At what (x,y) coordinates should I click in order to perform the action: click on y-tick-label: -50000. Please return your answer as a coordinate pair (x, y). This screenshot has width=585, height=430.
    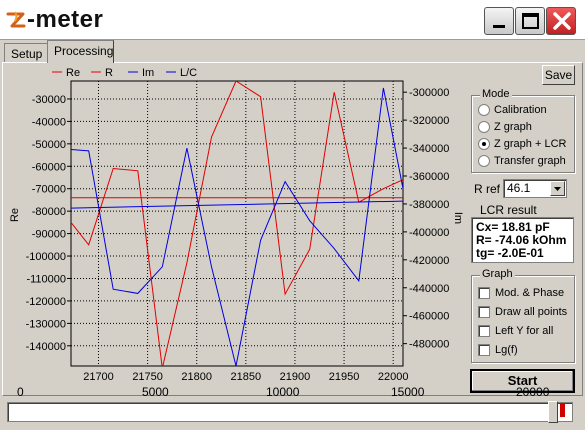
    Looking at the image, I should click on (49, 145).